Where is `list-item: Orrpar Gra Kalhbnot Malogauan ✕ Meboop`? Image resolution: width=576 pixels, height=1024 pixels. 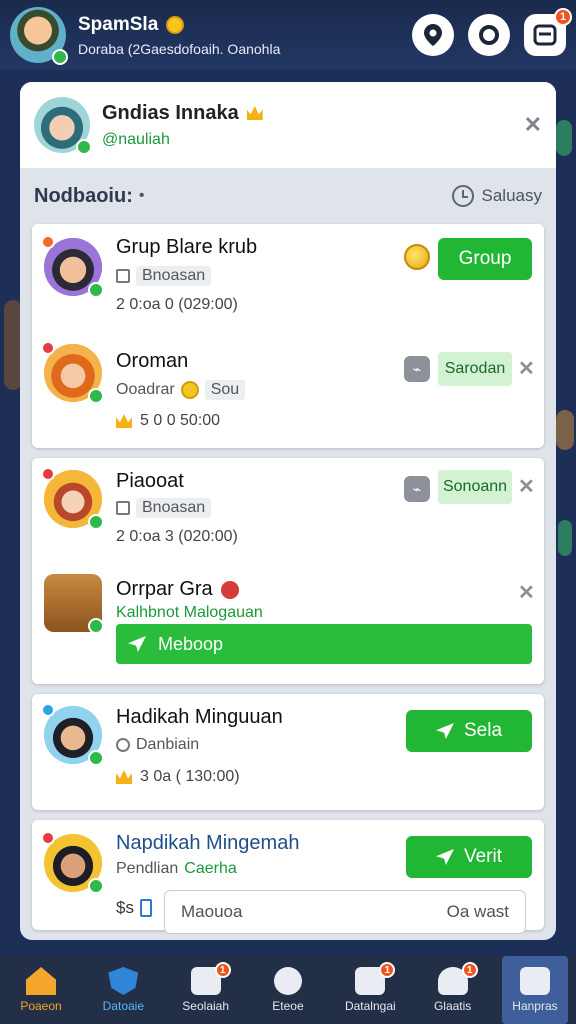
list-item: Orrpar Gra Kalhbnot Malogauan ✕ Meboop is located at coordinates (288, 626).